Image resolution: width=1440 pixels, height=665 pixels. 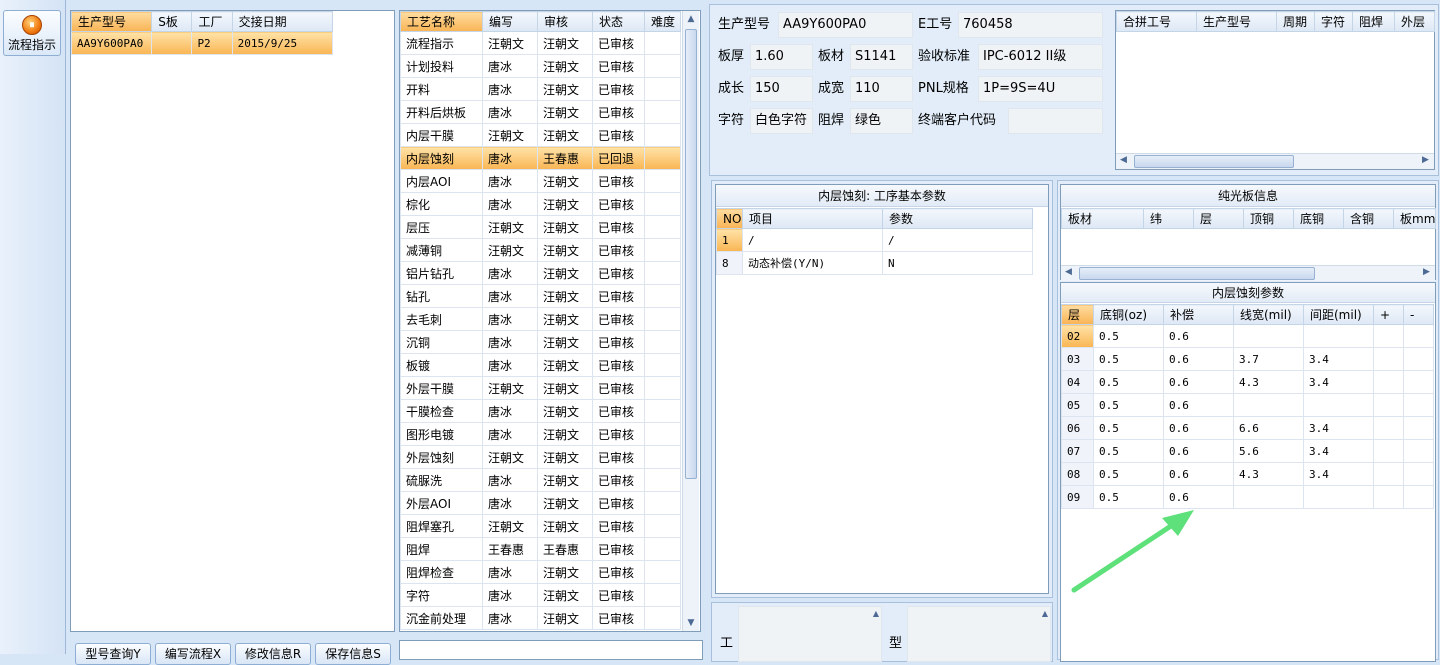 I want to click on process-table-col-0: 工艺名称, so click(x=441, y=21).